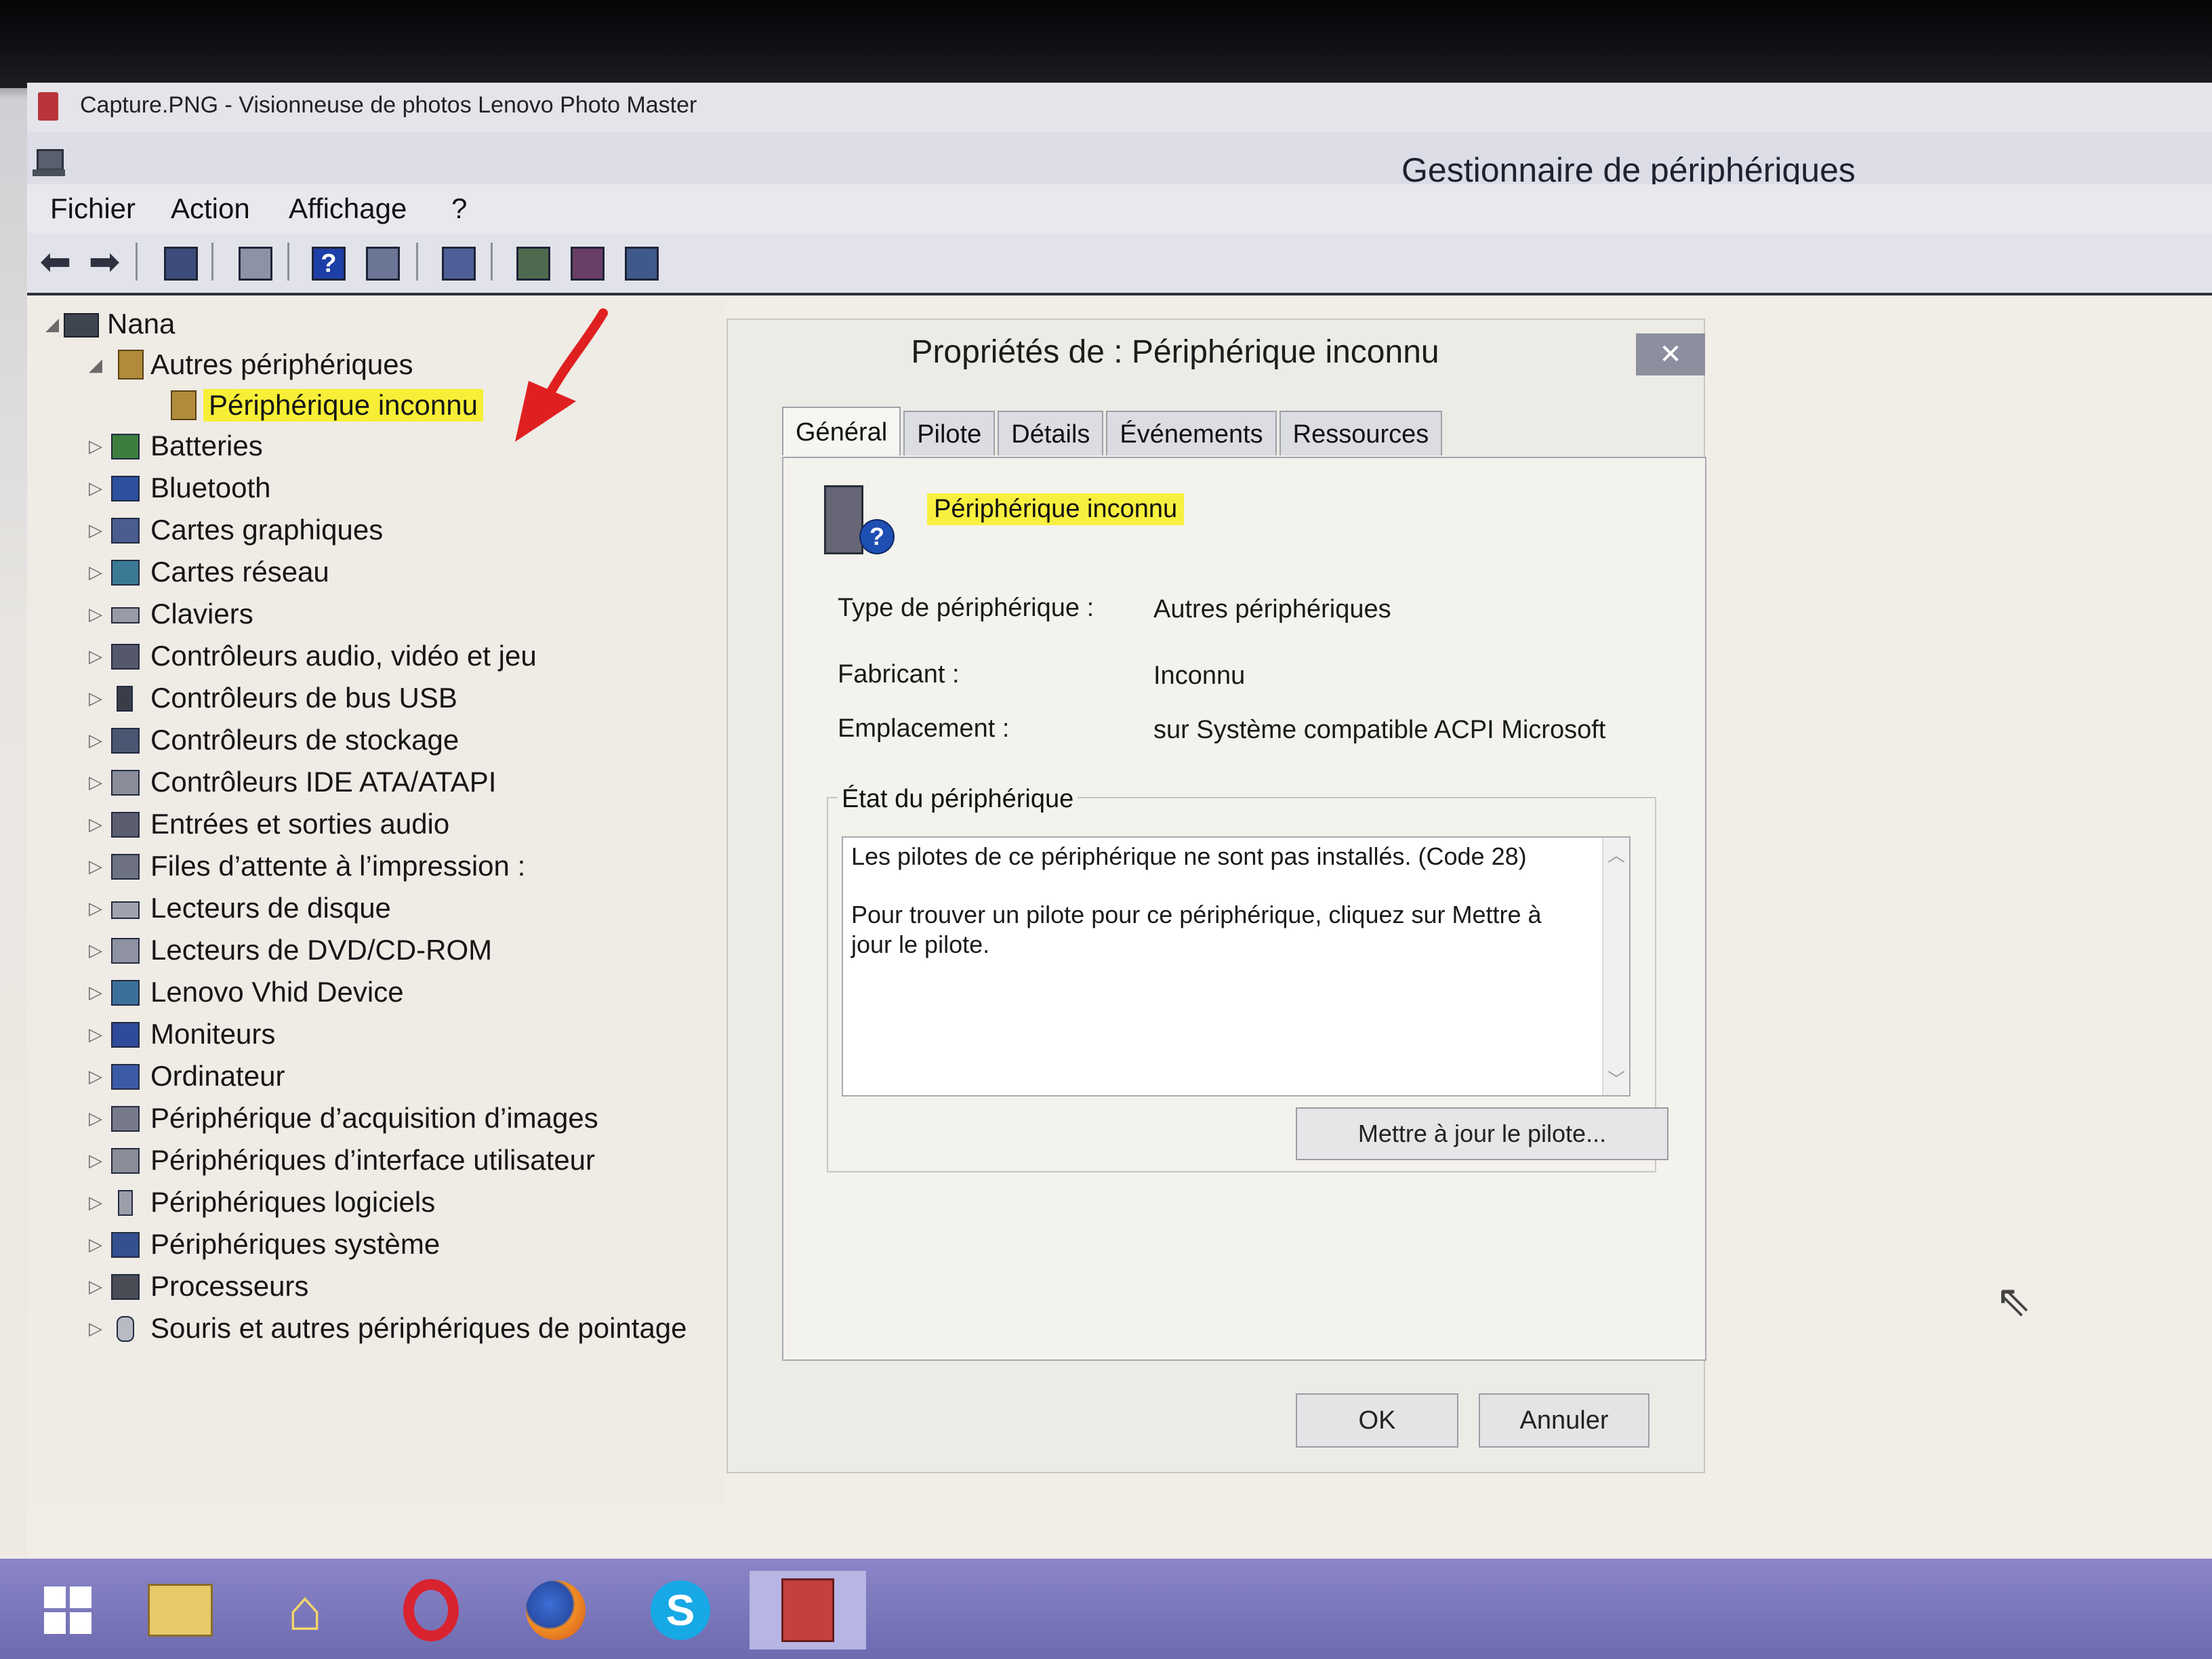  What do you see at coordinates (234, 530) in the screenshot?
I see `tree-category: ▷ Cartes graphiques` at bounding box center [234, 530].